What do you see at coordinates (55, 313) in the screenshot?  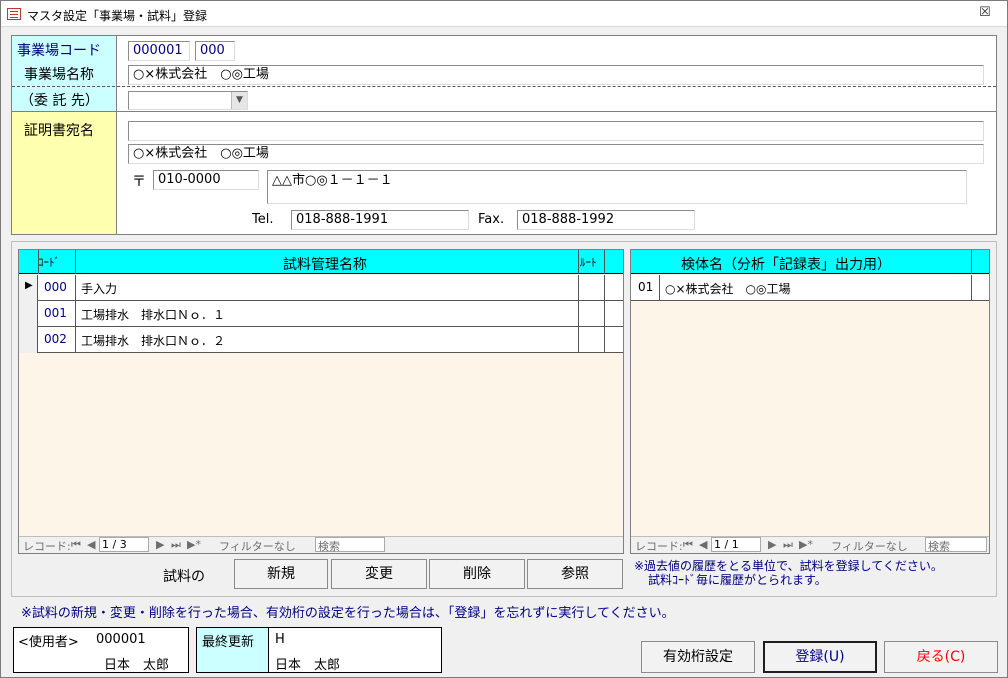 I see `sample-code: 001` at bounding box center [55, 313].